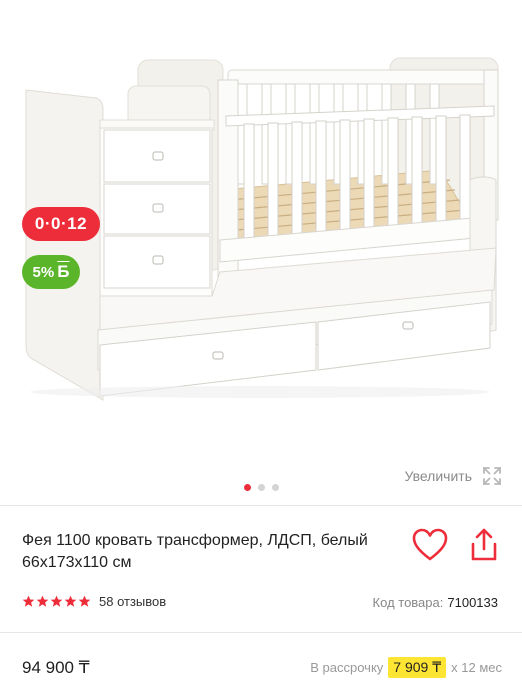 This screenshot has width=522, height=700. I want to click on installment-amount: 7 909 ₸, so click(417, 667).